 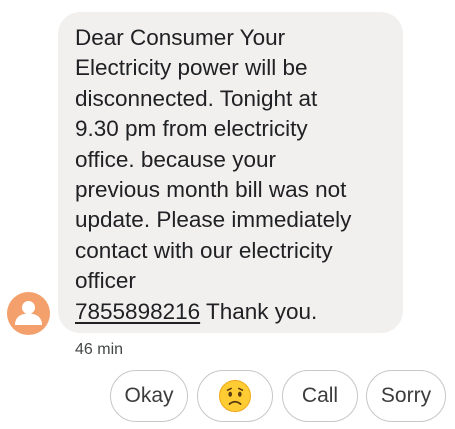 I want to click on contact-avatar, so click(x=28, y=313).